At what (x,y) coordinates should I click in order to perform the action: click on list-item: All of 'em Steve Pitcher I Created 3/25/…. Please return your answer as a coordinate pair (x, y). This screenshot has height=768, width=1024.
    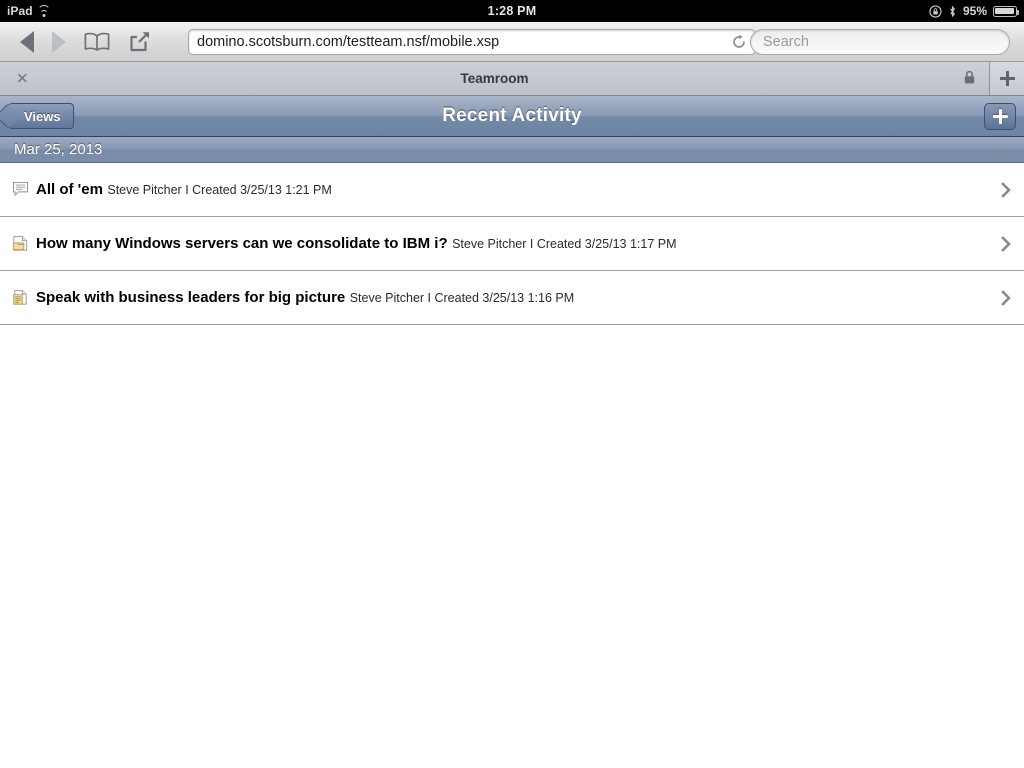
    Looking at the image, I should click on (512, 190).